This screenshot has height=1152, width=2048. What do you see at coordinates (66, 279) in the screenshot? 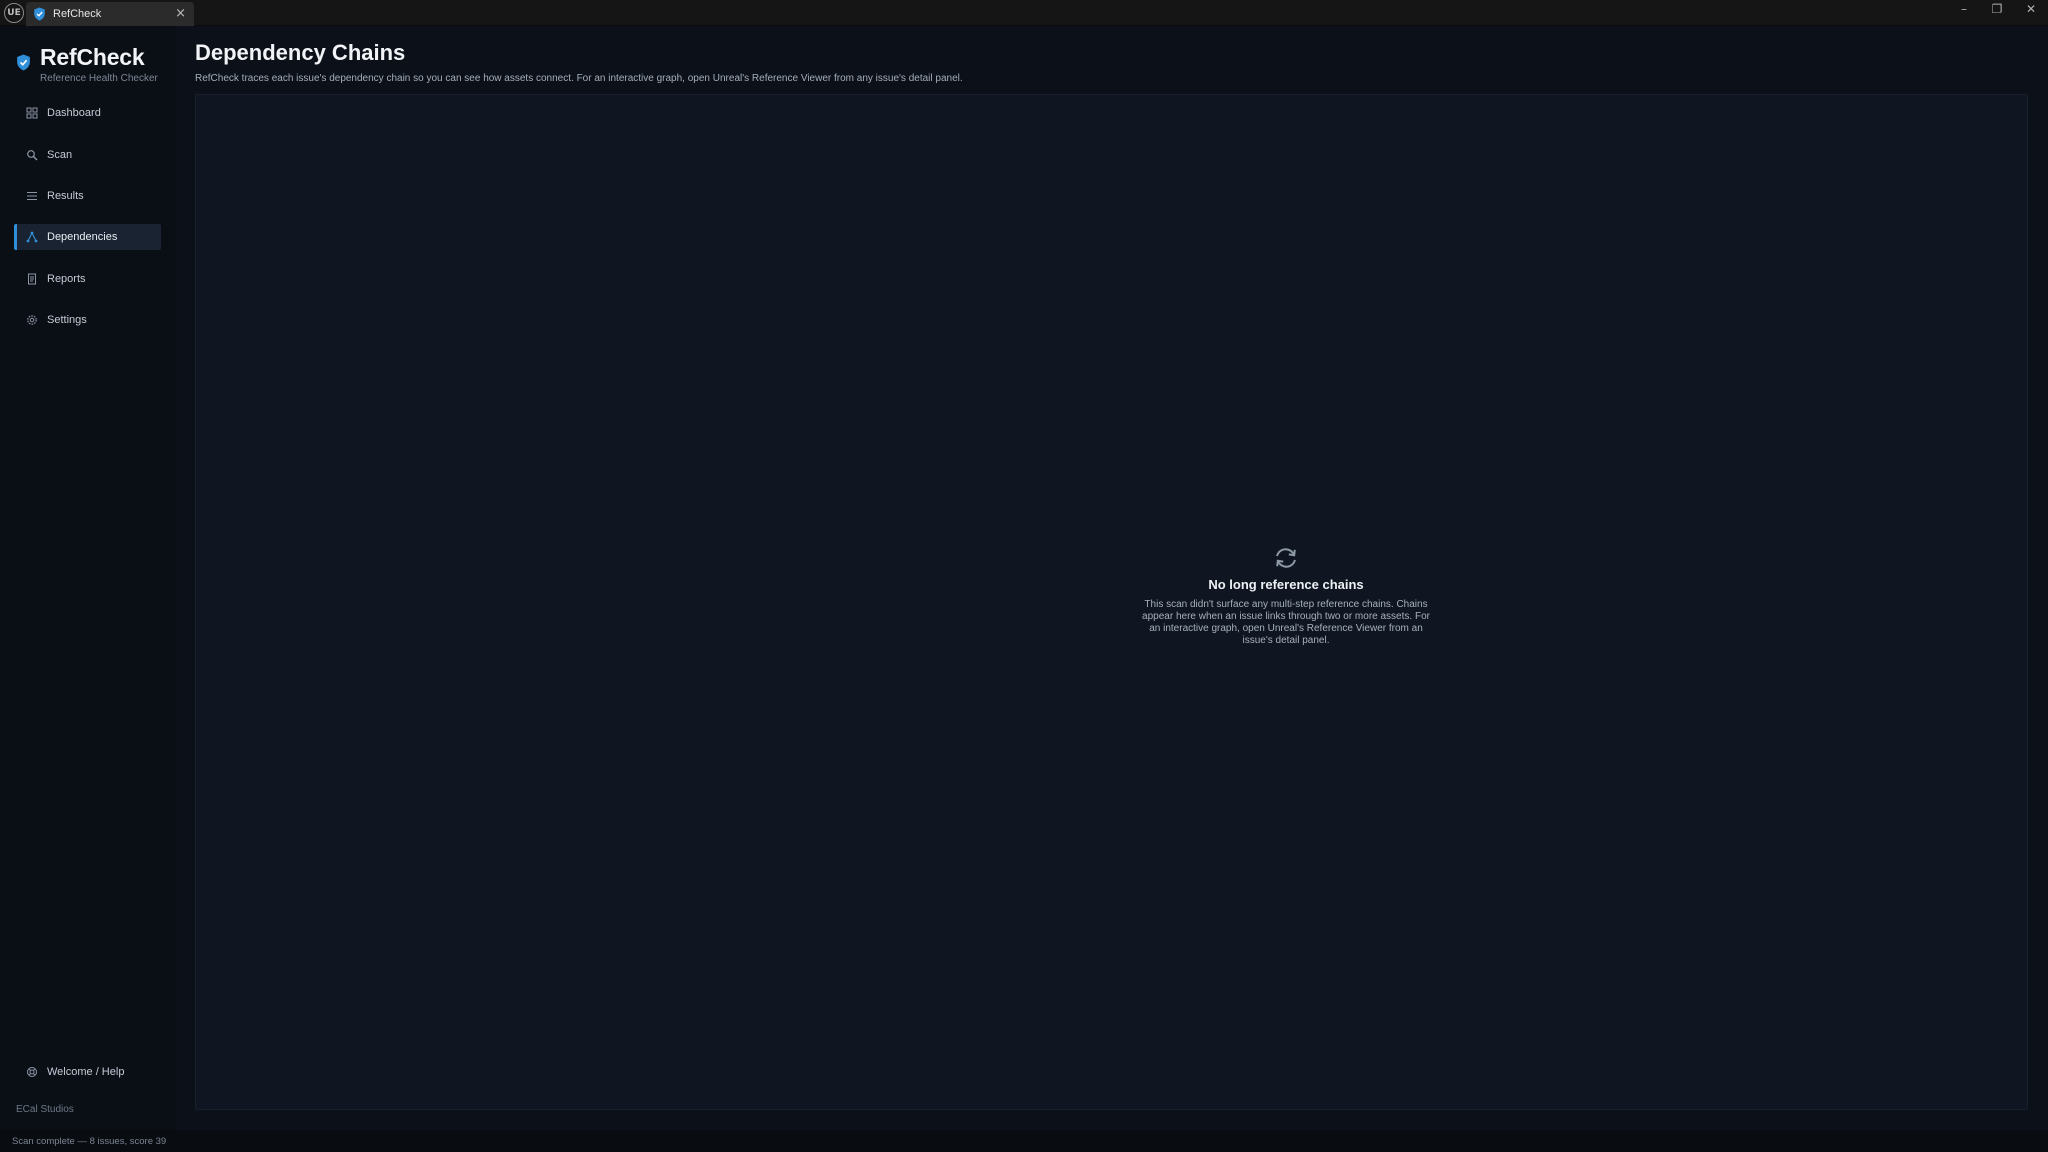
I see `sidebar-item-label: Reports` at bounding box center [66, 279].